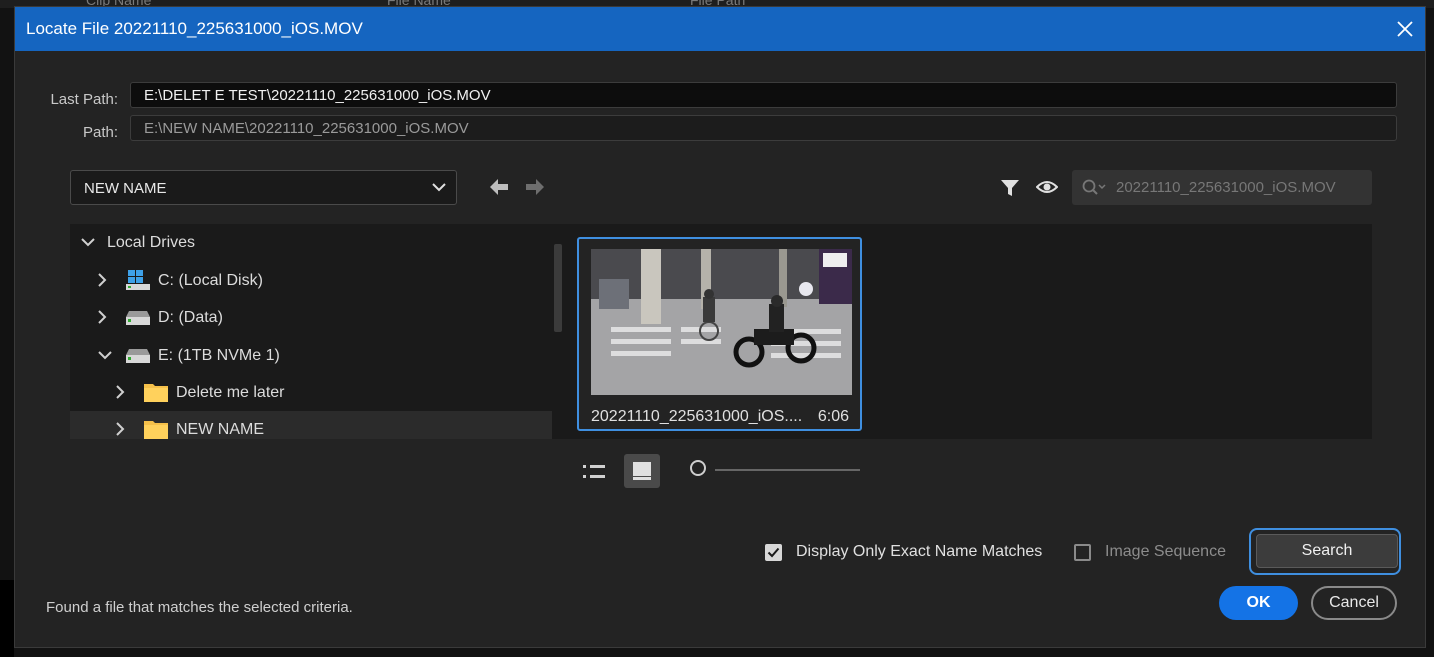 This screenshot has height=657, width=1434. Describe the element at coordinates (1354, 603) in the screenshot. I see `cancel-button: Cancel` at that location.